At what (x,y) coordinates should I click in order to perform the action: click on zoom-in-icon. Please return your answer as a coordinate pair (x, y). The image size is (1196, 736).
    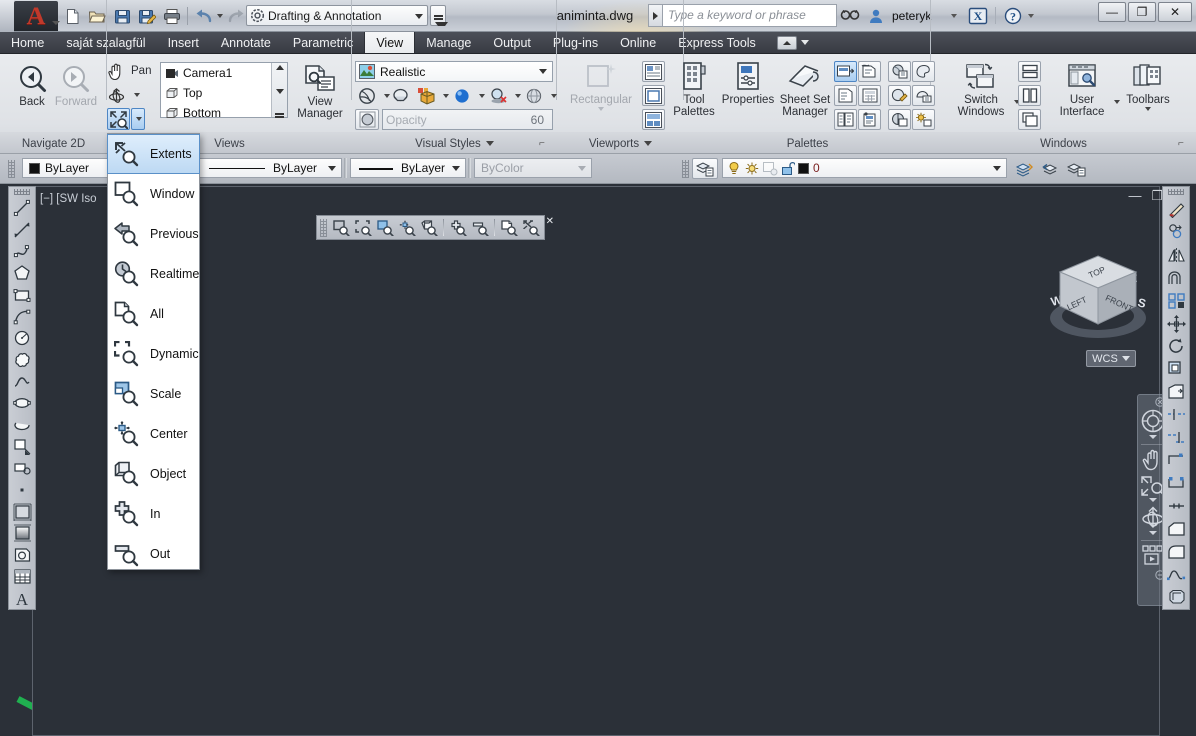
    Looking at the image, I should click on (458, 227).